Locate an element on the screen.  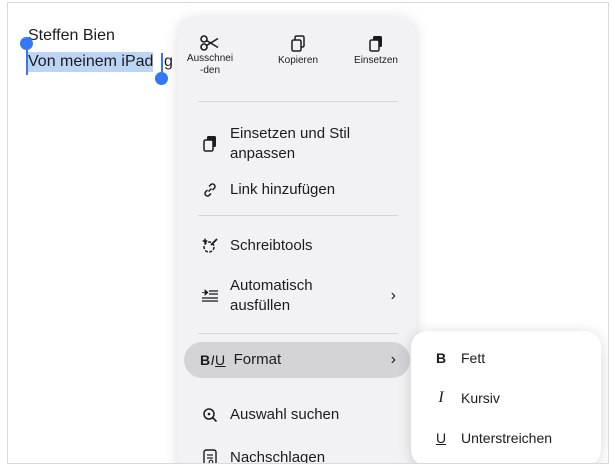
bold-icon: B is located at coordinates (441, 358).